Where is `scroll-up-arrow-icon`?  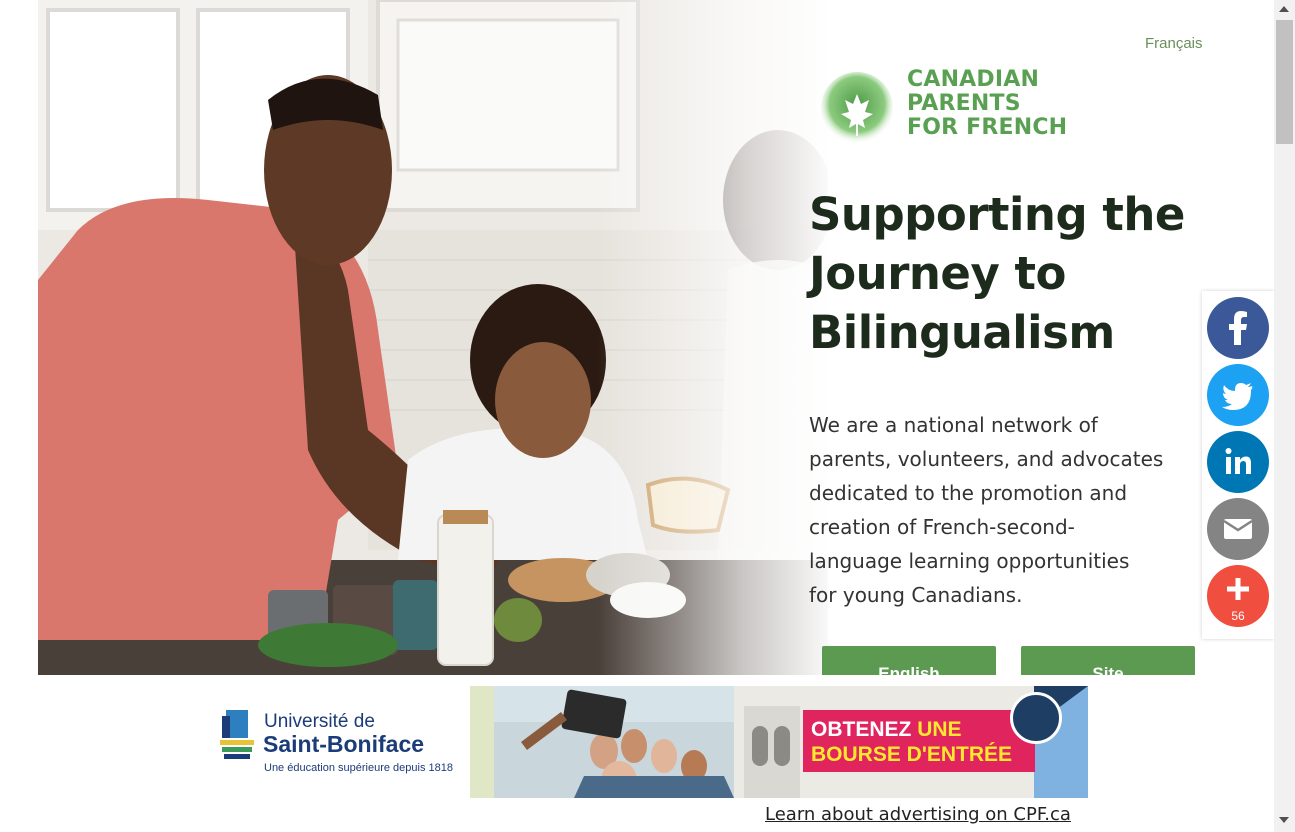
scroll-up-arrow-icon is located at coordinates (1284, 9).